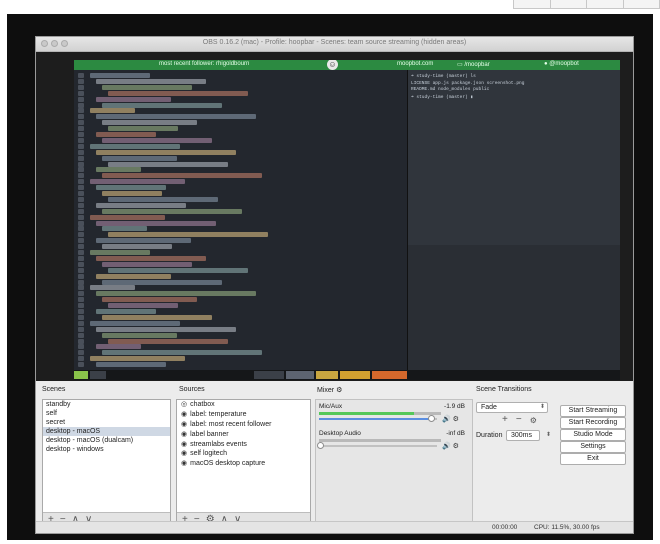 The image size is (660, 544). Describe the element at coordinates (243, 454) in the screenshot. I see `source-item: ◉ self logitech` at that location.